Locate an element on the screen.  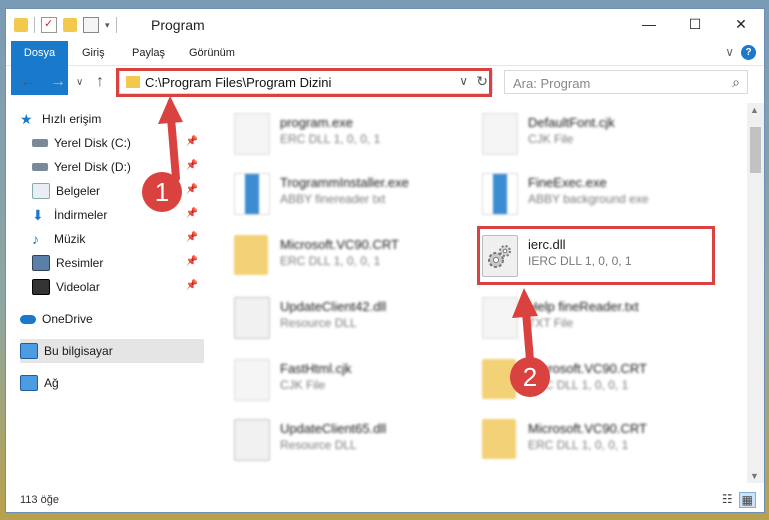
tiles-view-icon: ▦ is located at coordinates (747, 500).